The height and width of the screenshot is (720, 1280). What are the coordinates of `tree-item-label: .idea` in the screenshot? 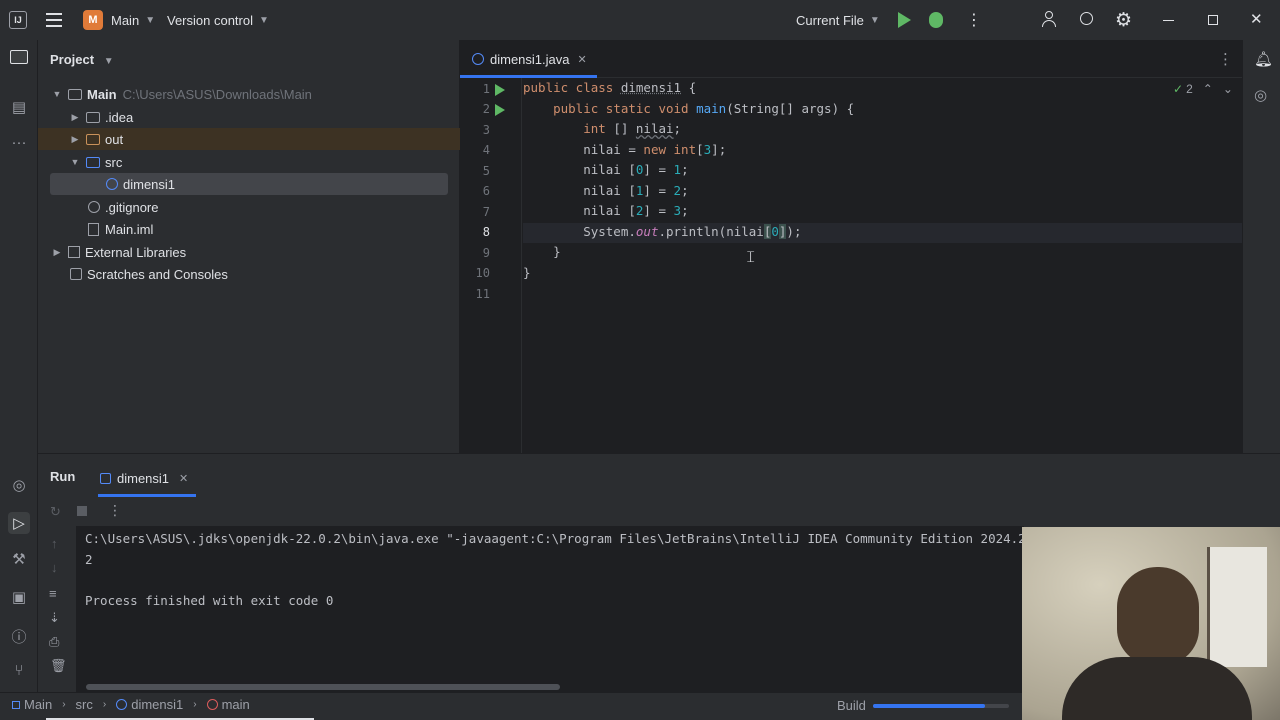 It's located at (119, 117).